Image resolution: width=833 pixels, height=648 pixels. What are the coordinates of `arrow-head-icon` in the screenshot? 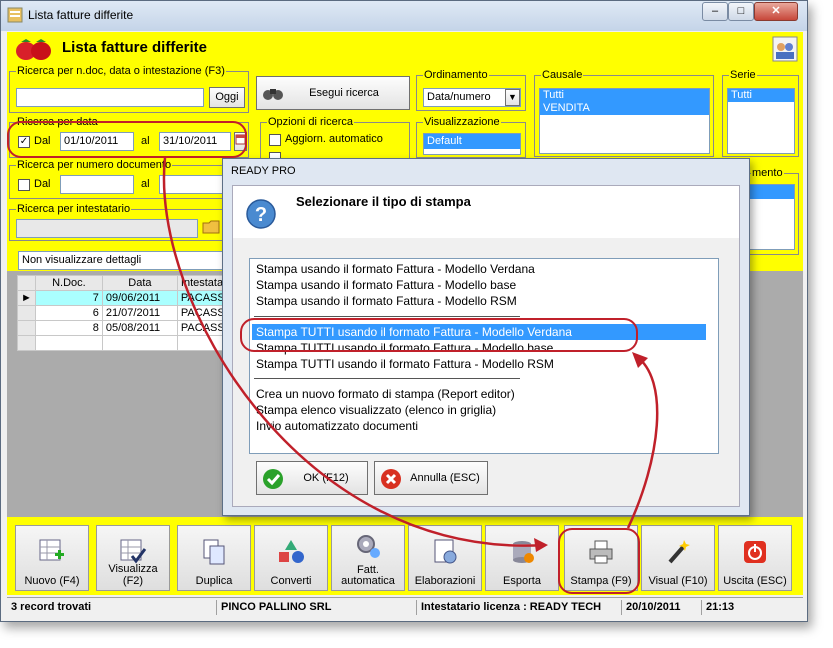 It's located at (541, 545).